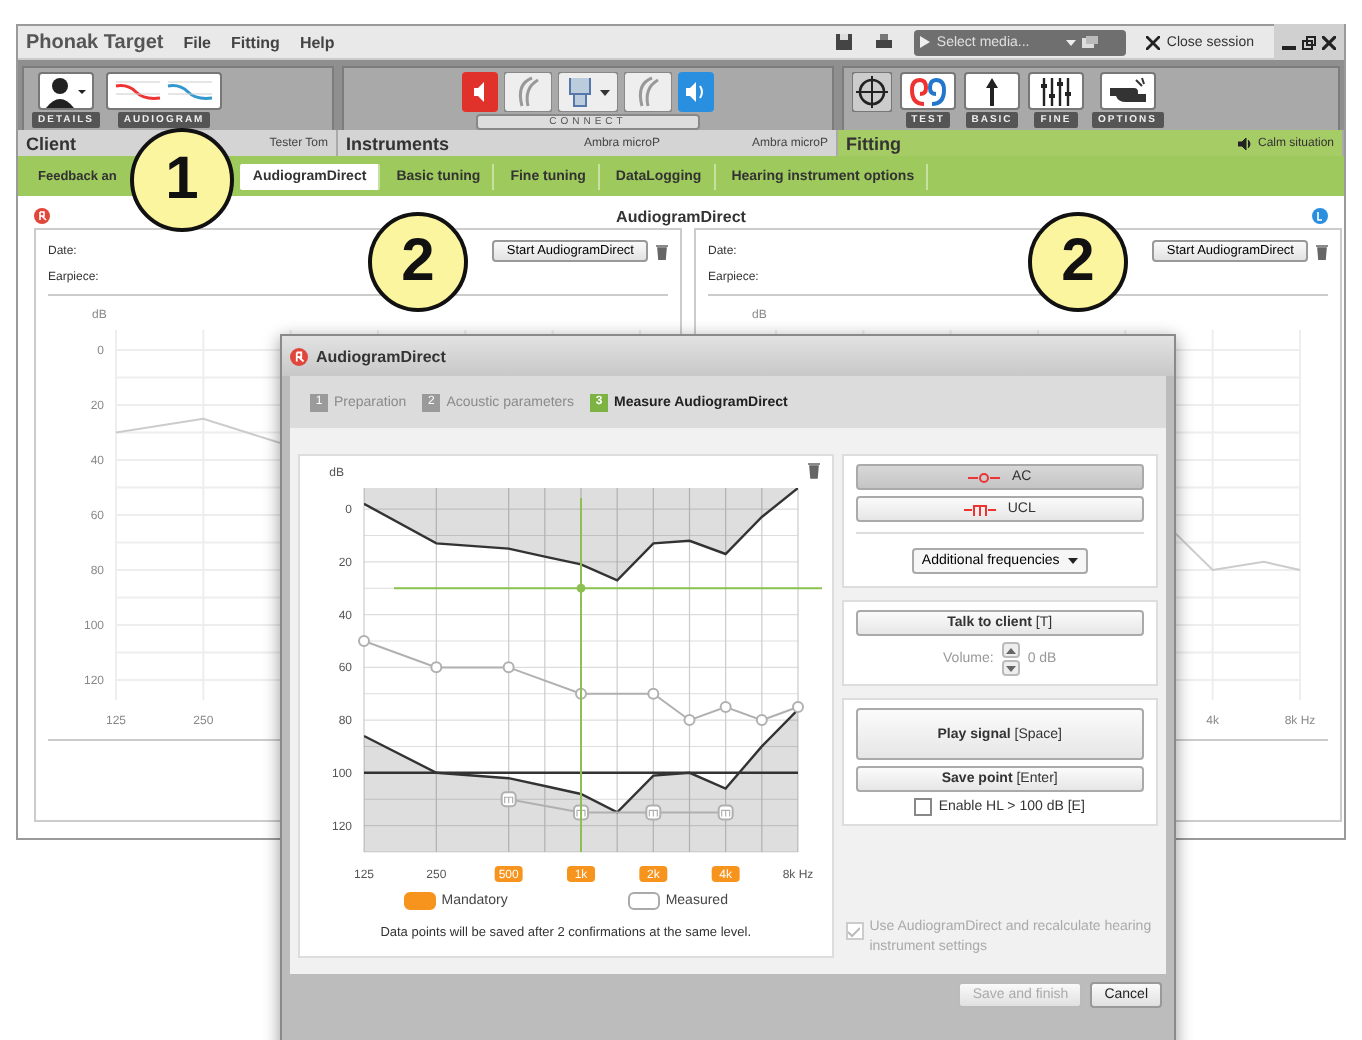  What do you see at coordinates (95, 42) in the screenshot?
I see `app-title: Phonak Target` at bounding box center [95, 42].